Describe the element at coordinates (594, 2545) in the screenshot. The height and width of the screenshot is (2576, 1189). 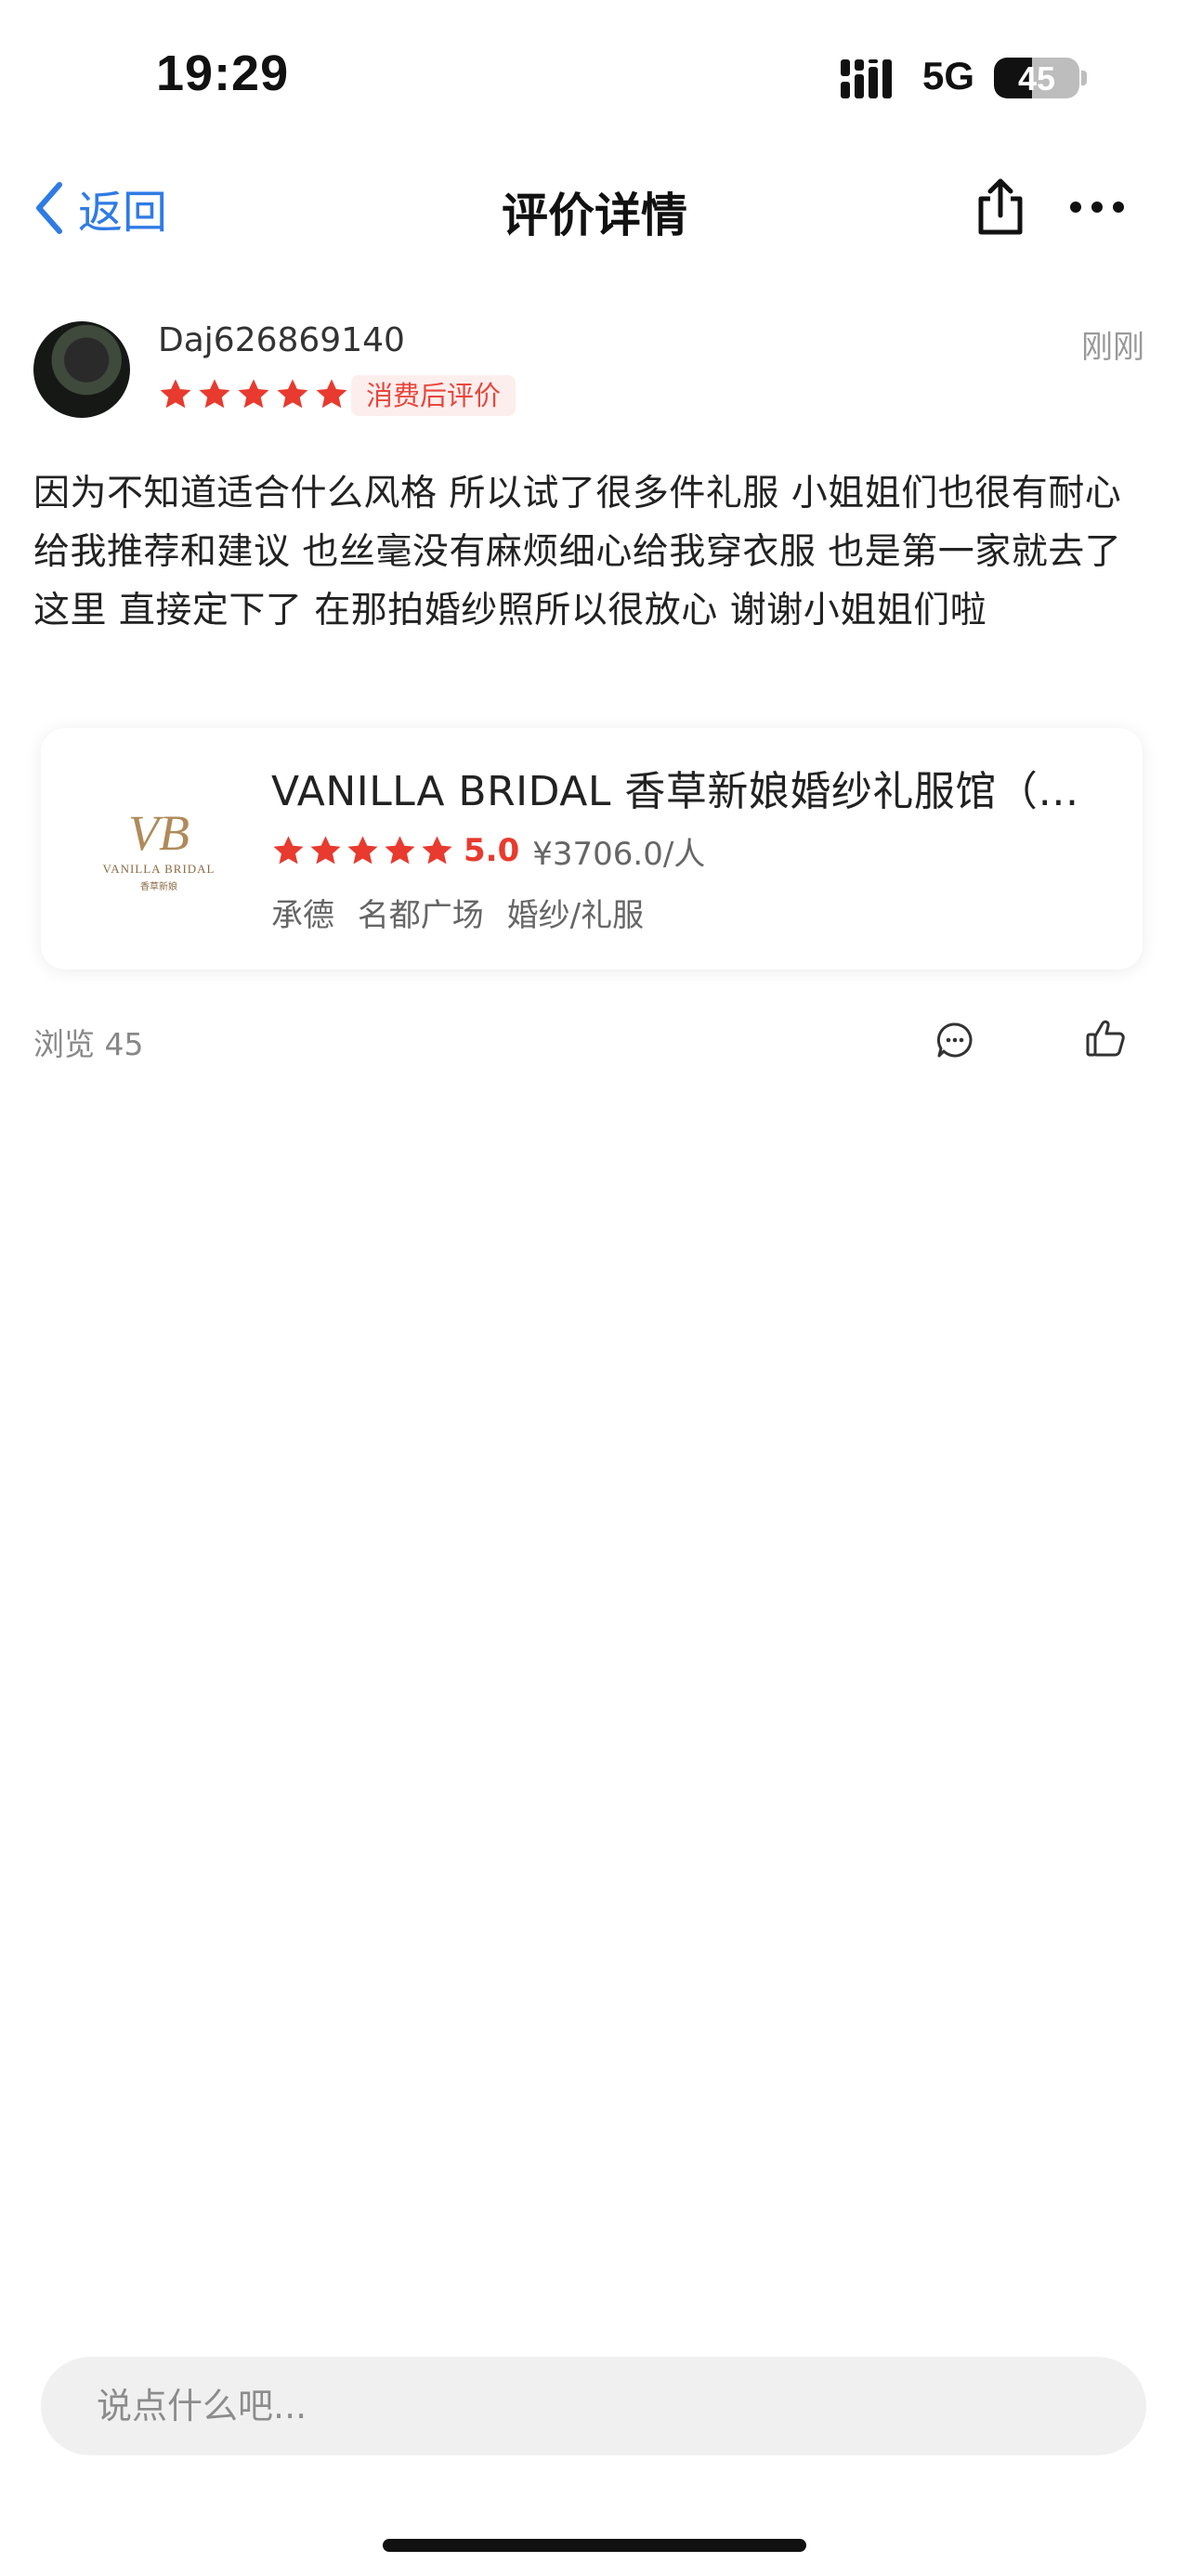
I see `home-indicator` at that location.